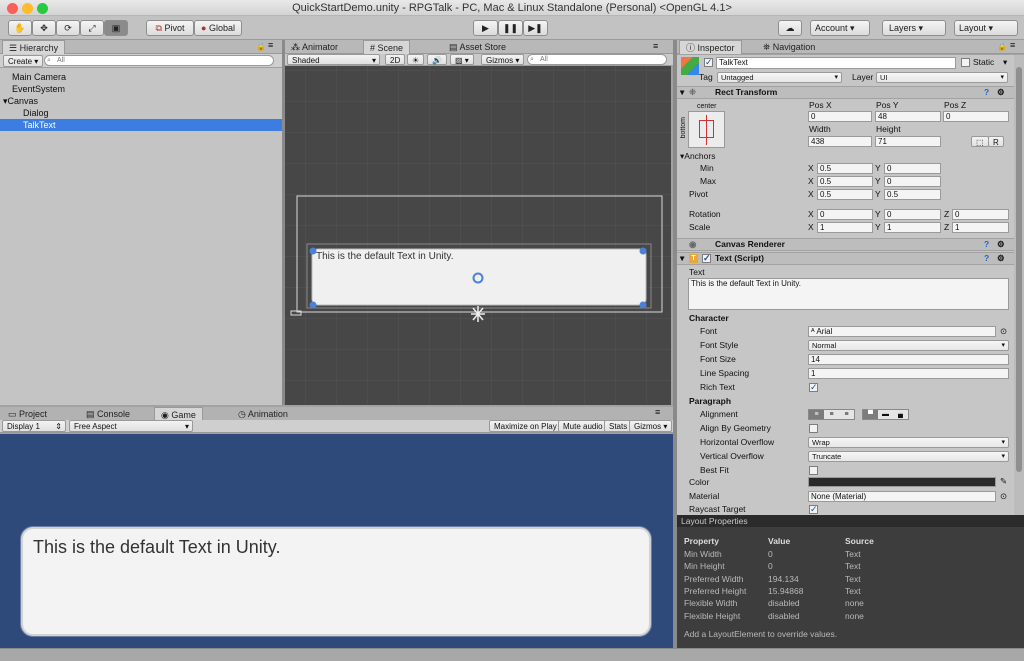  What do you see at coordinates (902, 331) in the screenshot?
I see `font-field: ᴬ Arial` at bounding box center [902, 331].